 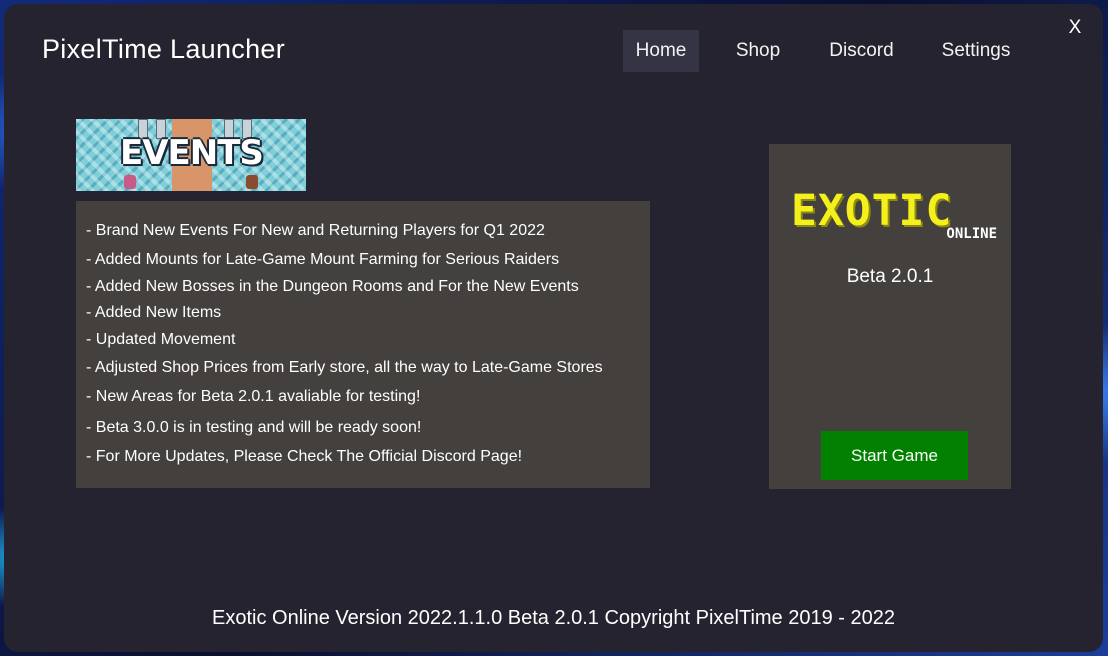 I want to click on game-version: Beta 2.0.1, so click(x=890, y=276).